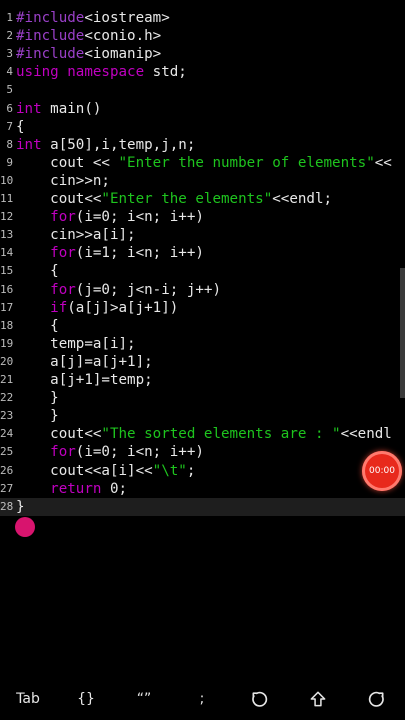 The width and height of the screenshot is (405, 720). What do you see at coordinates (260, 699) in the screenshot?
I see `undo-button` at bounding box center [260, 699].